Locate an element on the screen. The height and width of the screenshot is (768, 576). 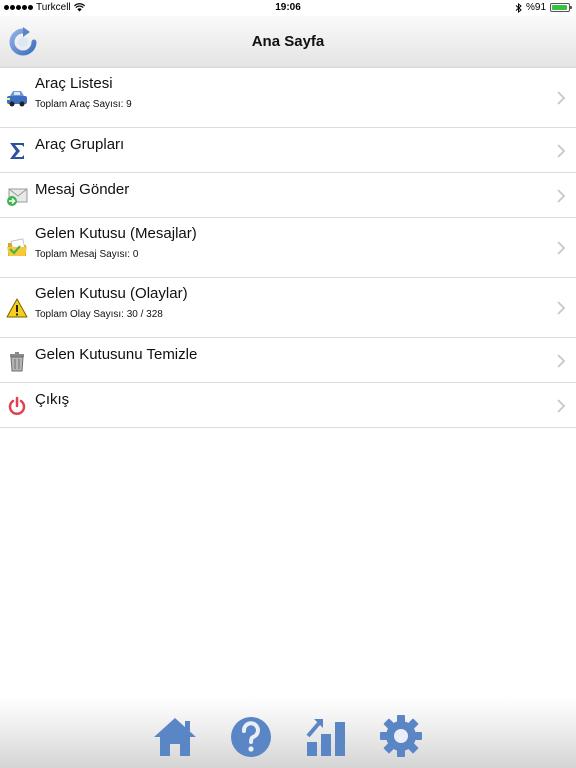
help-button is located at coordinates (251, 736).